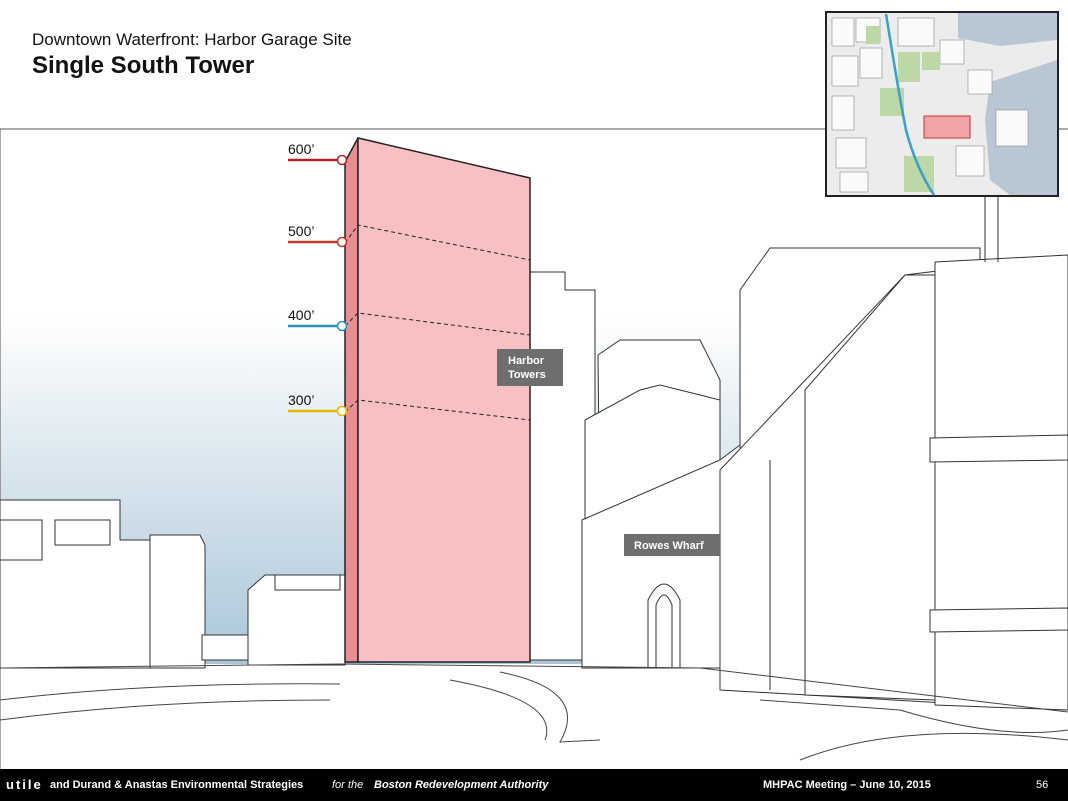 The width and height of the screenshot is (1068, 801). I want to click on proposed-tower-front, so click(444, 400).